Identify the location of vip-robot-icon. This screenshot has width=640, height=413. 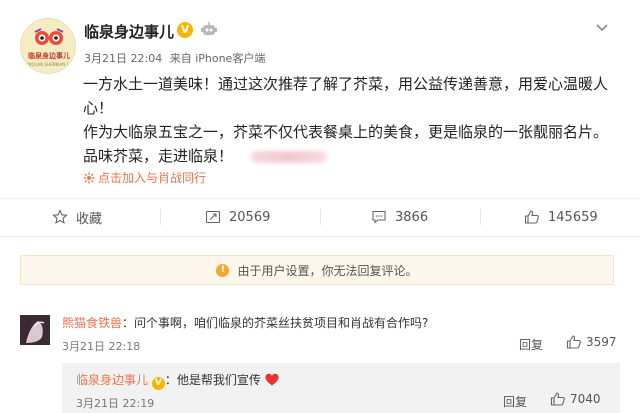
(209, 30).